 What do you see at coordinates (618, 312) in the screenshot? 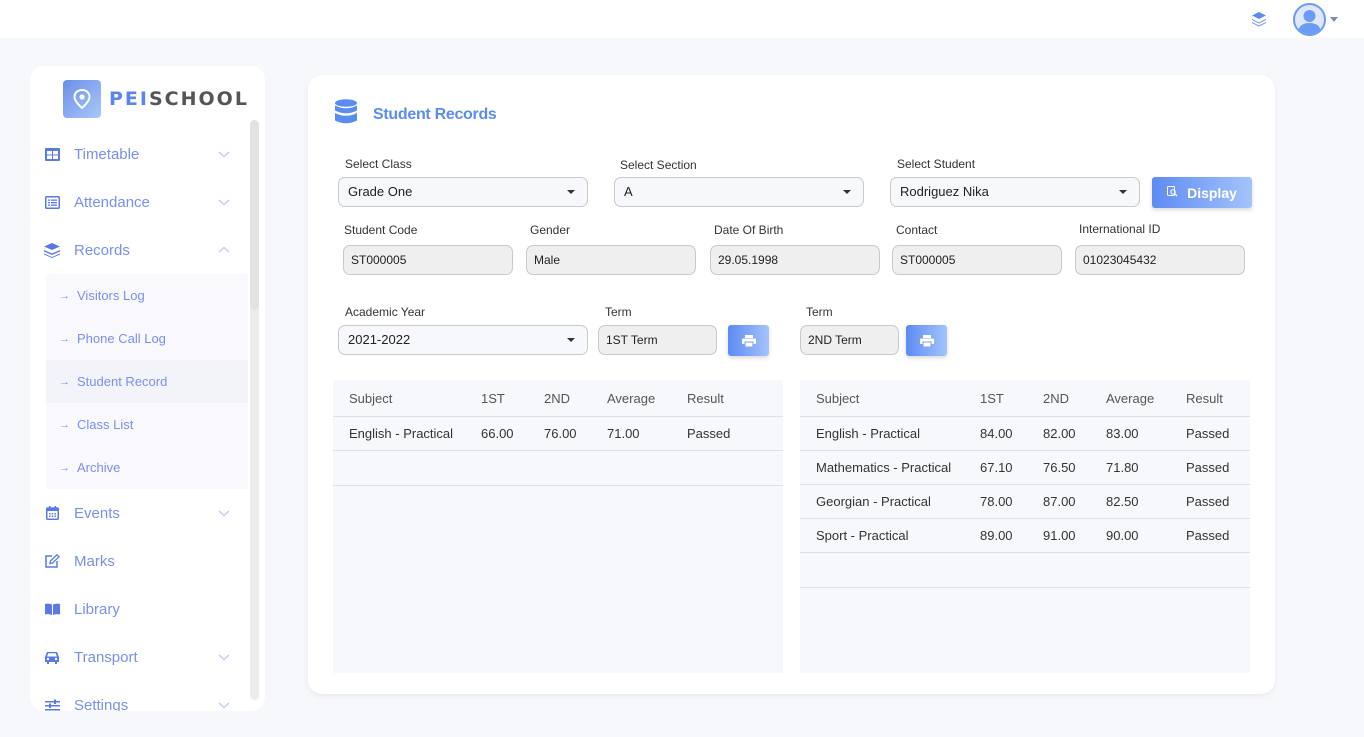
I see `term1-label: Term` at bounding box center [618, 312].